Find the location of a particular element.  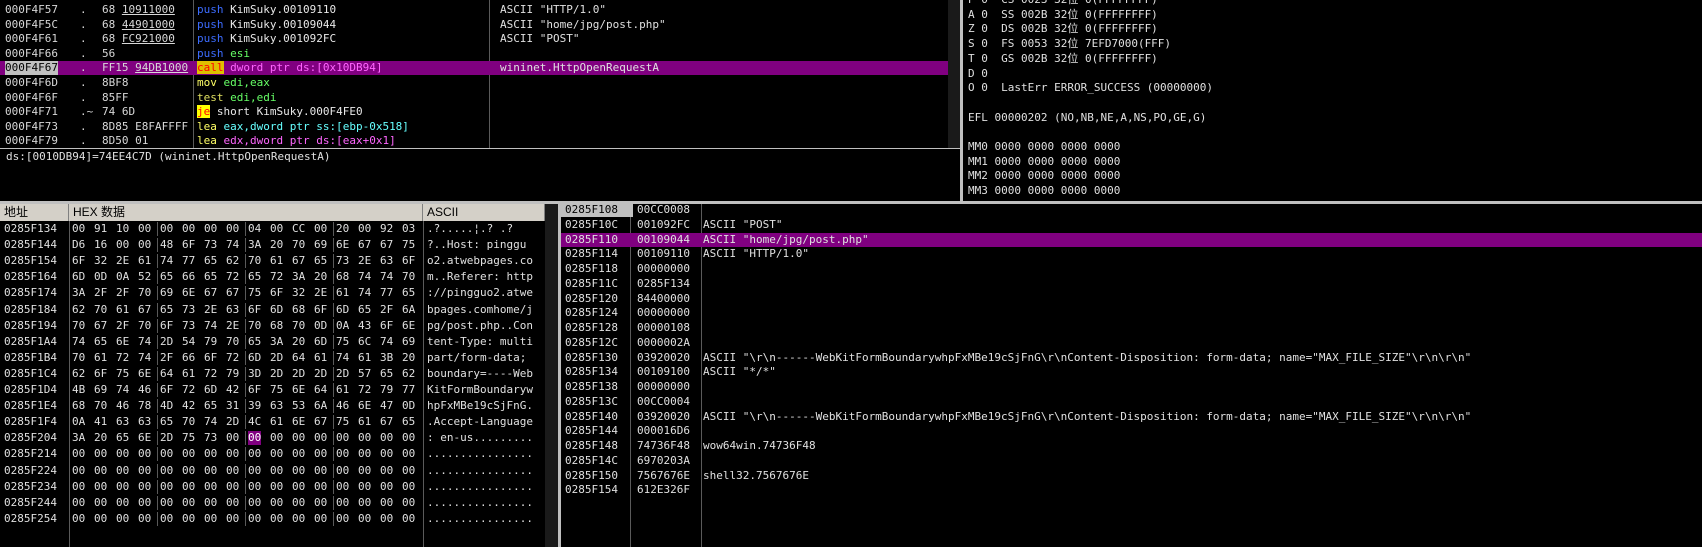

dump-hex-byte: 53 is located at coordinates (298, 406).